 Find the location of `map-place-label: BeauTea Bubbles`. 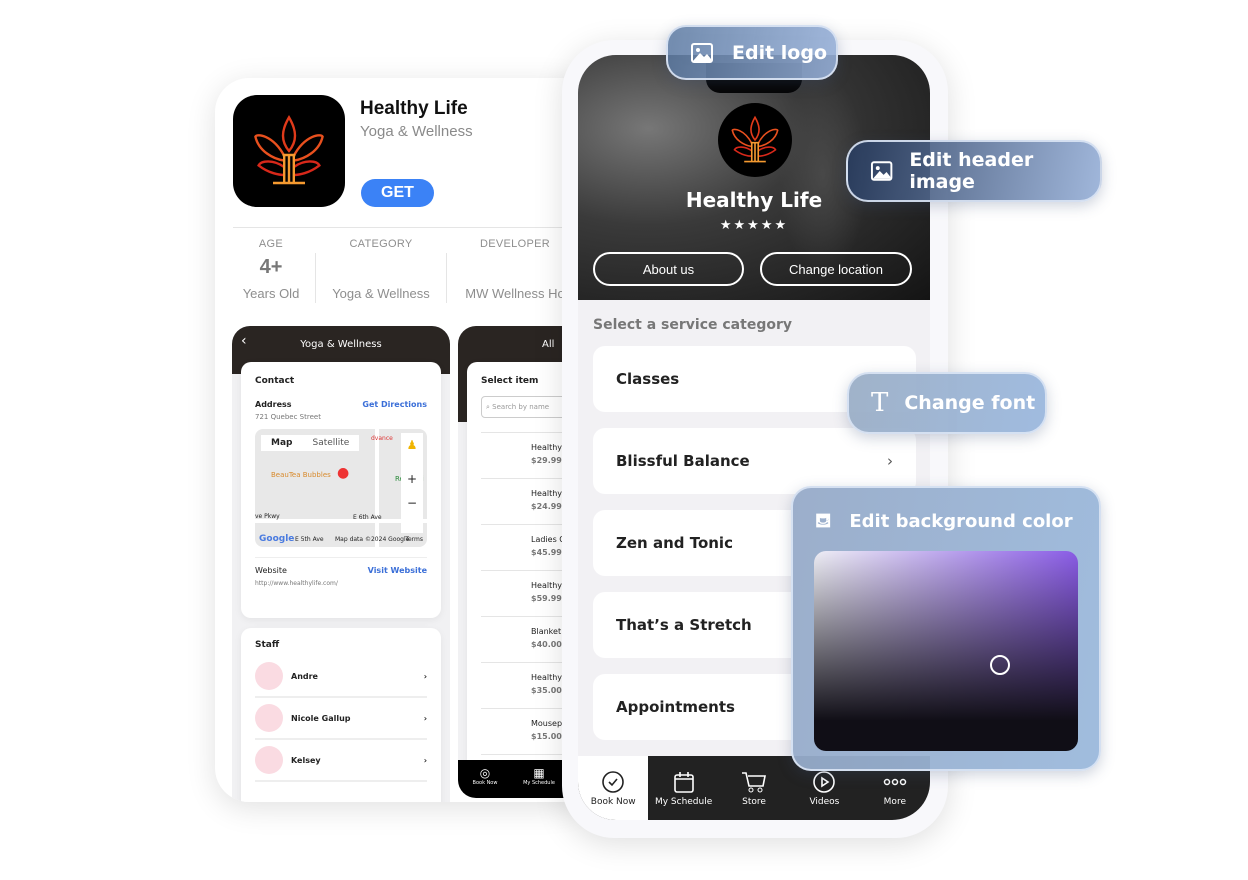

map-place-label: BeauTea Bubbles is located at coordinates (301, 475).